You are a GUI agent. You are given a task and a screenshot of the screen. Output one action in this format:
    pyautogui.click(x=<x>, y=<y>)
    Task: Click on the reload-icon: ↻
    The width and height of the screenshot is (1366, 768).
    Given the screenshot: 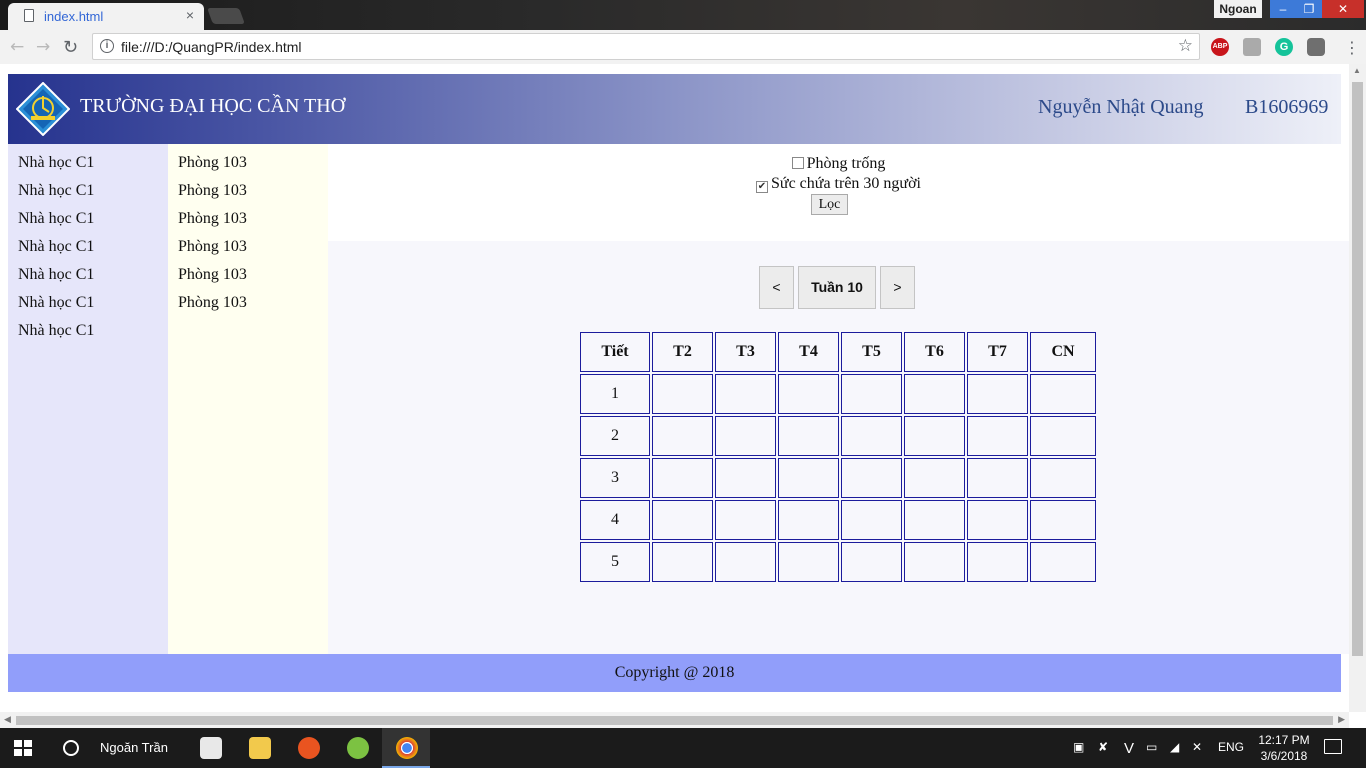 What is the action you would take?
    pyautogui.click(x=70, y=47)
    